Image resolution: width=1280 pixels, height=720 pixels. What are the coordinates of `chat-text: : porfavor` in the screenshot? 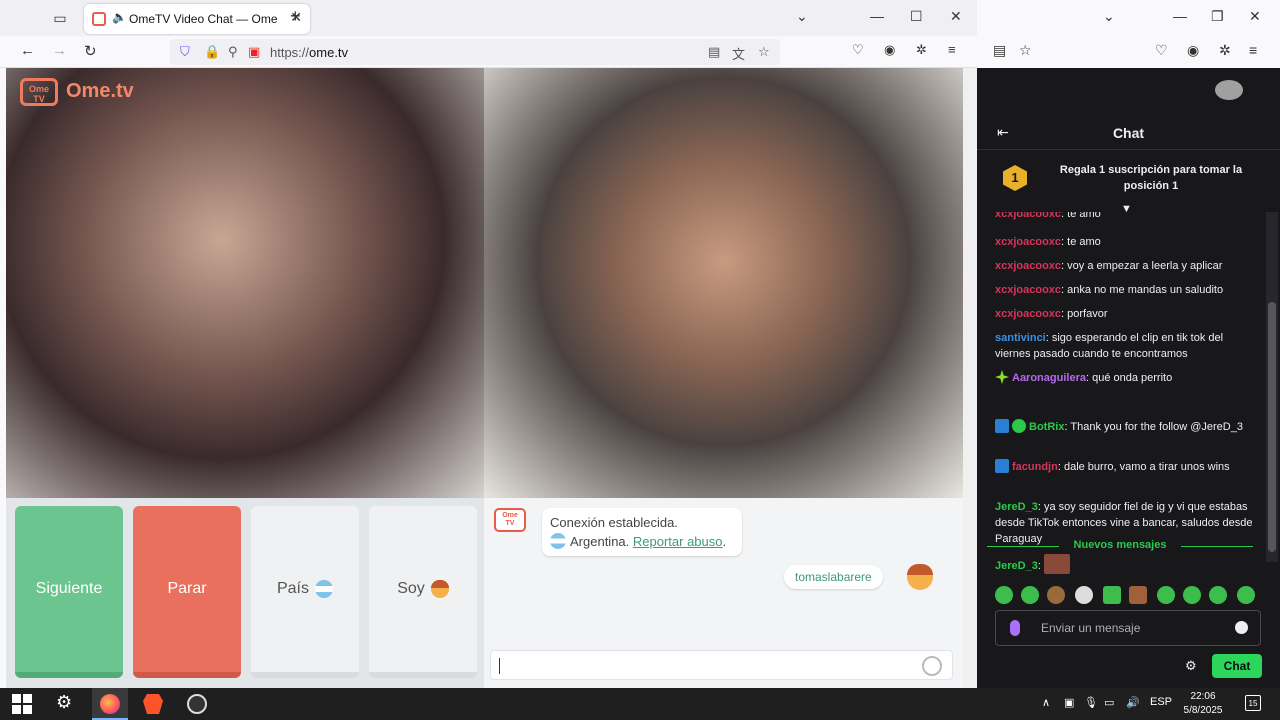 It's located at (1084, 314).